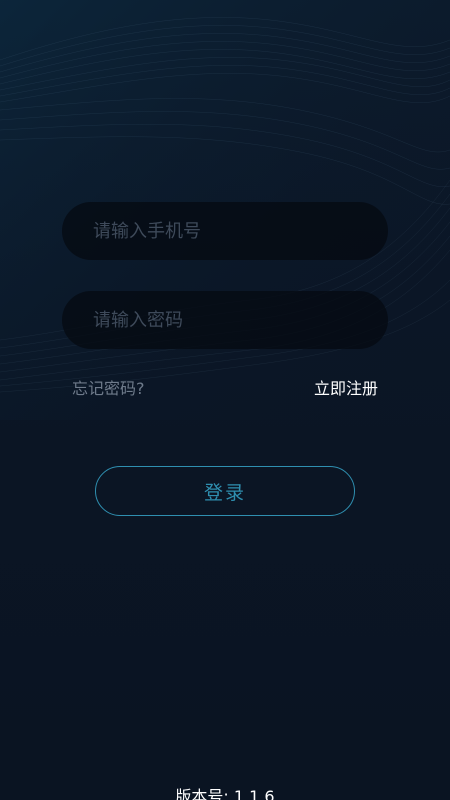  What do you see at coordinates (225, 793) in the screenshot?
I see `version-label: 版本号: 1.1.6` at bounding box center [225, 793].